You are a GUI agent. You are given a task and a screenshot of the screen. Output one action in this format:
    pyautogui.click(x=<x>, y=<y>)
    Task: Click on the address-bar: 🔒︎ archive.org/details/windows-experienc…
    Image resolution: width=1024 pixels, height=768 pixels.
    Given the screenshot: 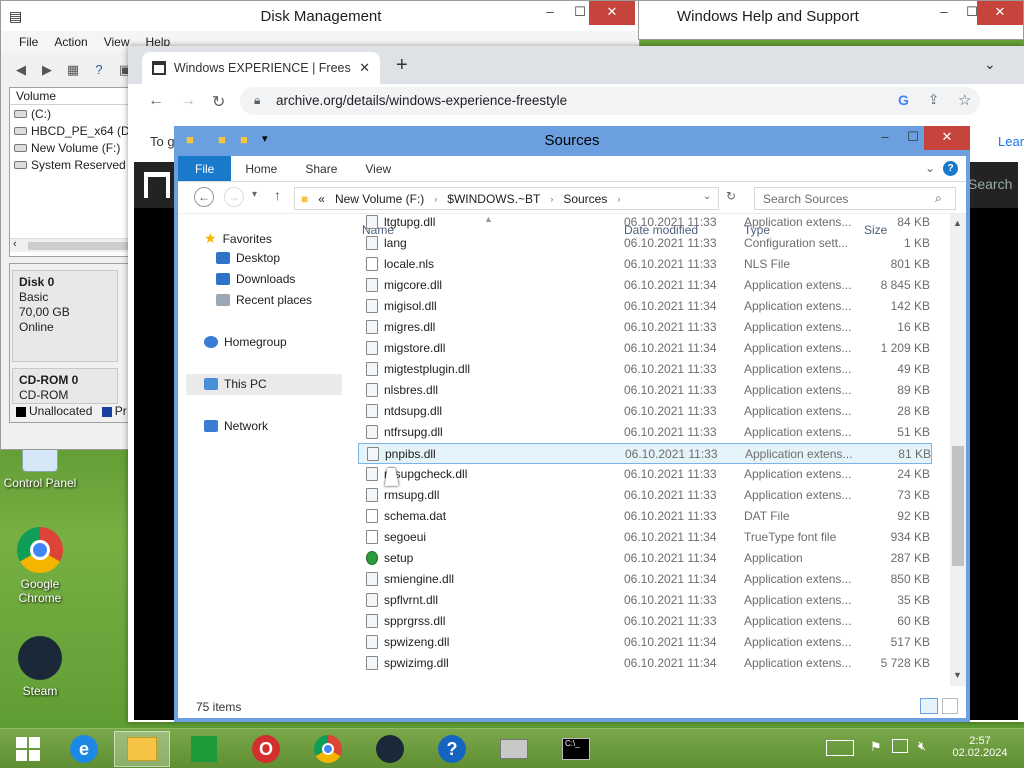 What is the action you would take?
    pyautogui.click(x=610, y=101)
    